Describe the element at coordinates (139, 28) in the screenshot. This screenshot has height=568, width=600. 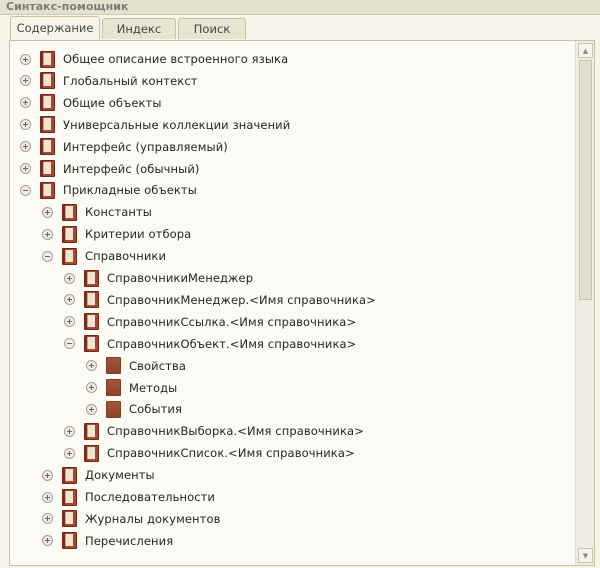
I see `tab-index: Индекс` at that location.